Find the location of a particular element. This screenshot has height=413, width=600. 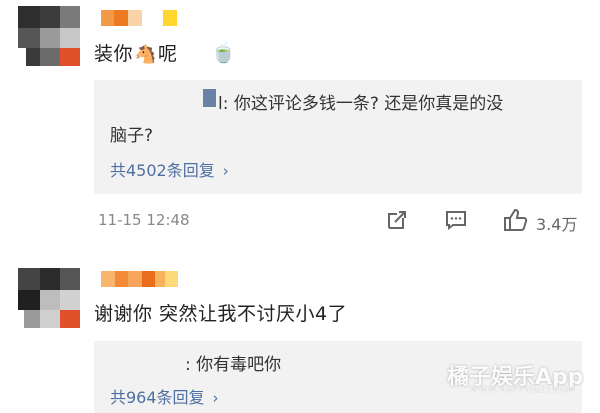

comment-icon is located at coordinates (456, 222).